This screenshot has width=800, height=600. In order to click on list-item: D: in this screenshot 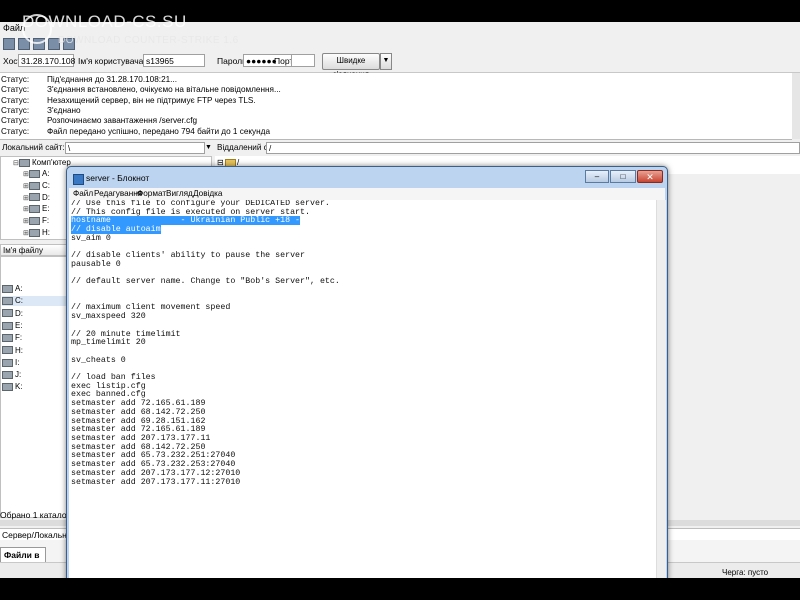, I will do `click(12, 314)`.